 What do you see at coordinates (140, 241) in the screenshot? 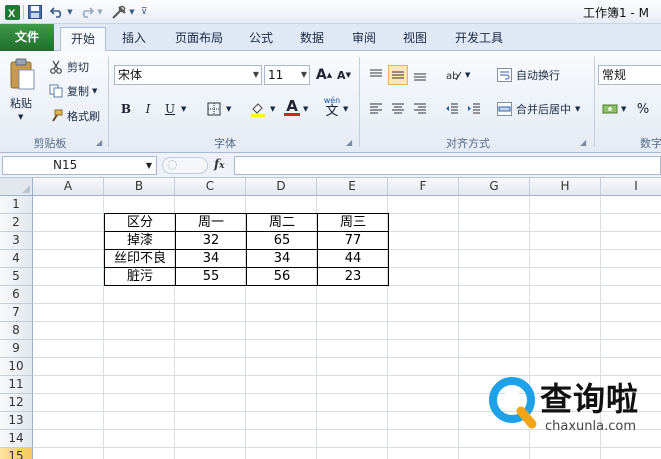
I see `table-cell: 掉漆` at bounding box center [140, 241].